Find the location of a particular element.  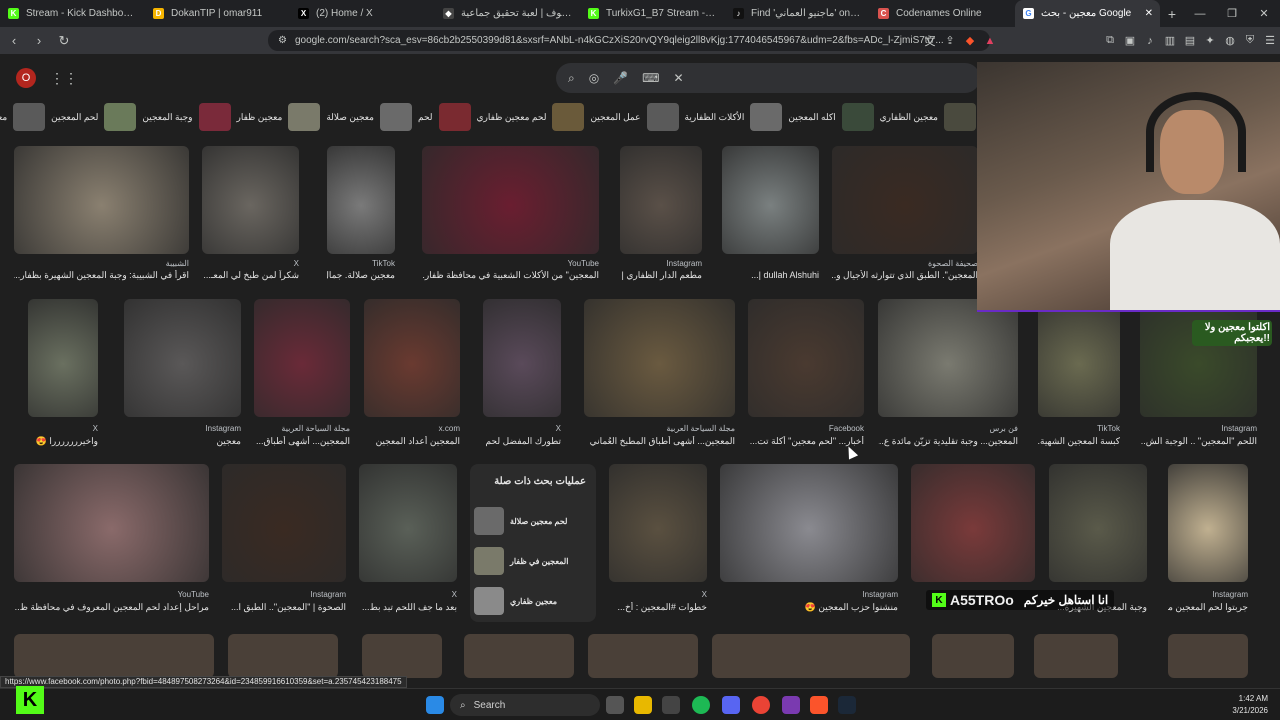

browser-tab: ◆ مكشوف | لعبة تحقيق جماعية is located at coordinates (507, 13).